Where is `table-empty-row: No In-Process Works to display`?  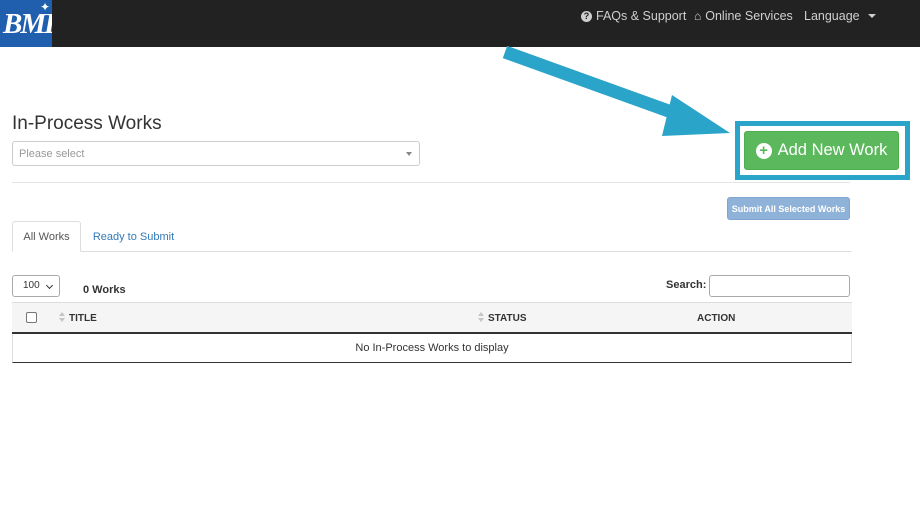 table-empty-row: No In-Process Works to display is located at coordinates (432, 348).